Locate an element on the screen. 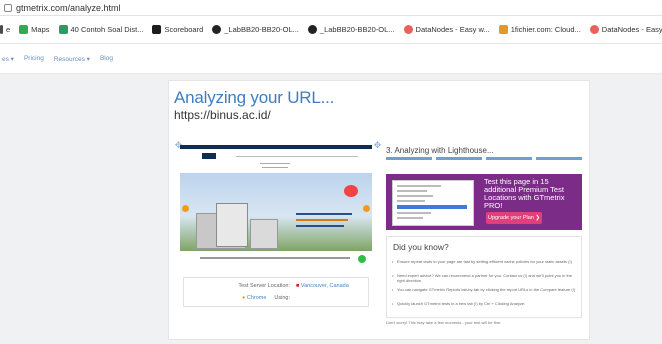 Image resolution: width=662 pixels, height=344 pixels. using-value: ● Chrome is located at coordinates (254, 298).